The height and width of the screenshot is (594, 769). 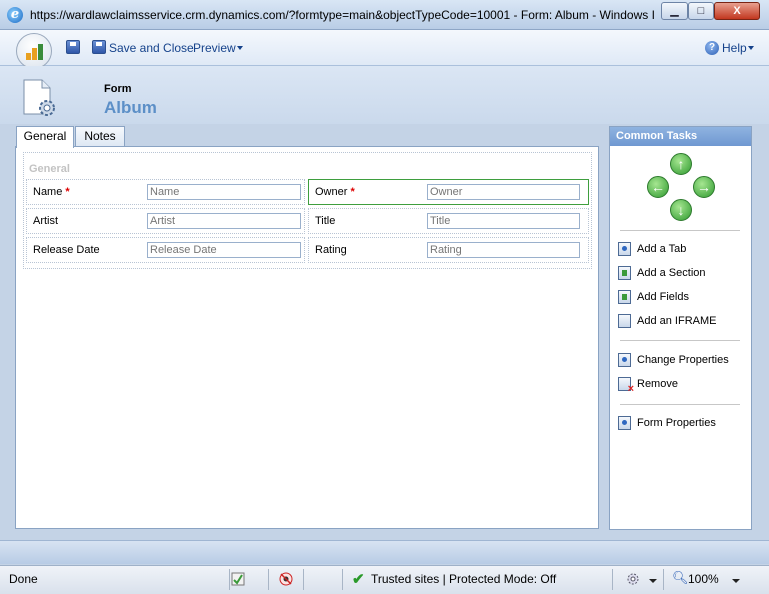 I want to click on tab-notes: Notes, so click(x=100, y=136).